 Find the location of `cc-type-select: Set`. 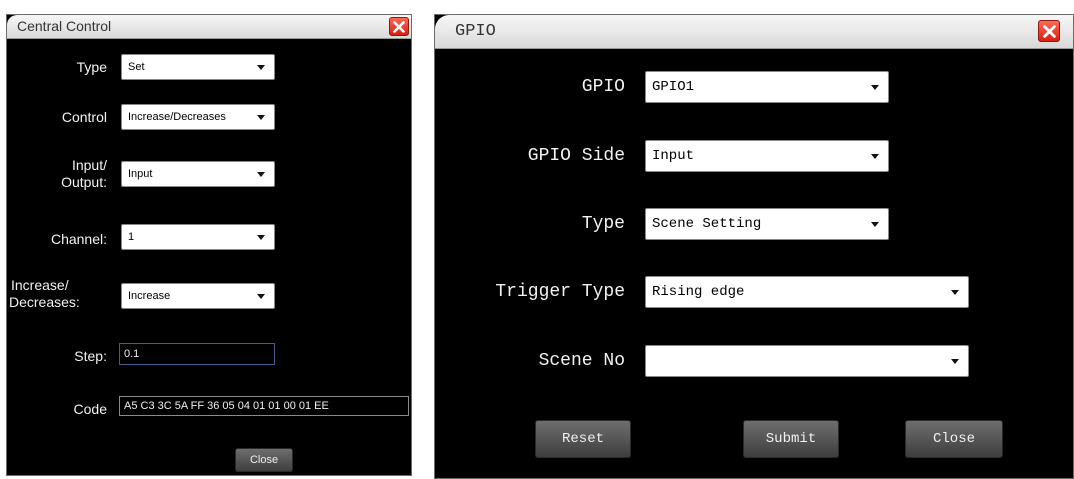

cc-type-select: Set is located at coordinates (198, 67).